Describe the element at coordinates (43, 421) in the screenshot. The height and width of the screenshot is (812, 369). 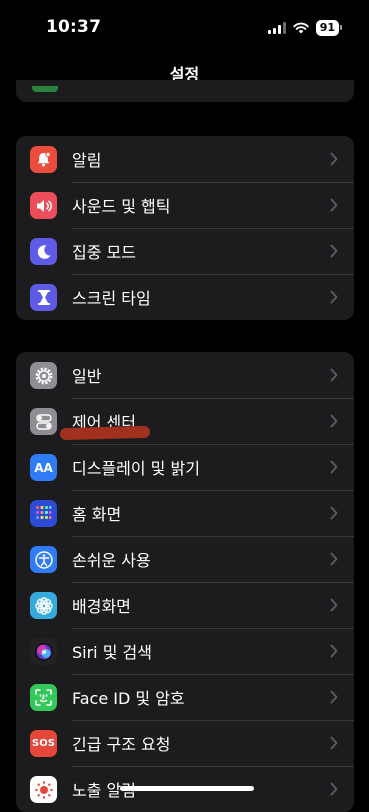
I see `toggles-icon` at that location.